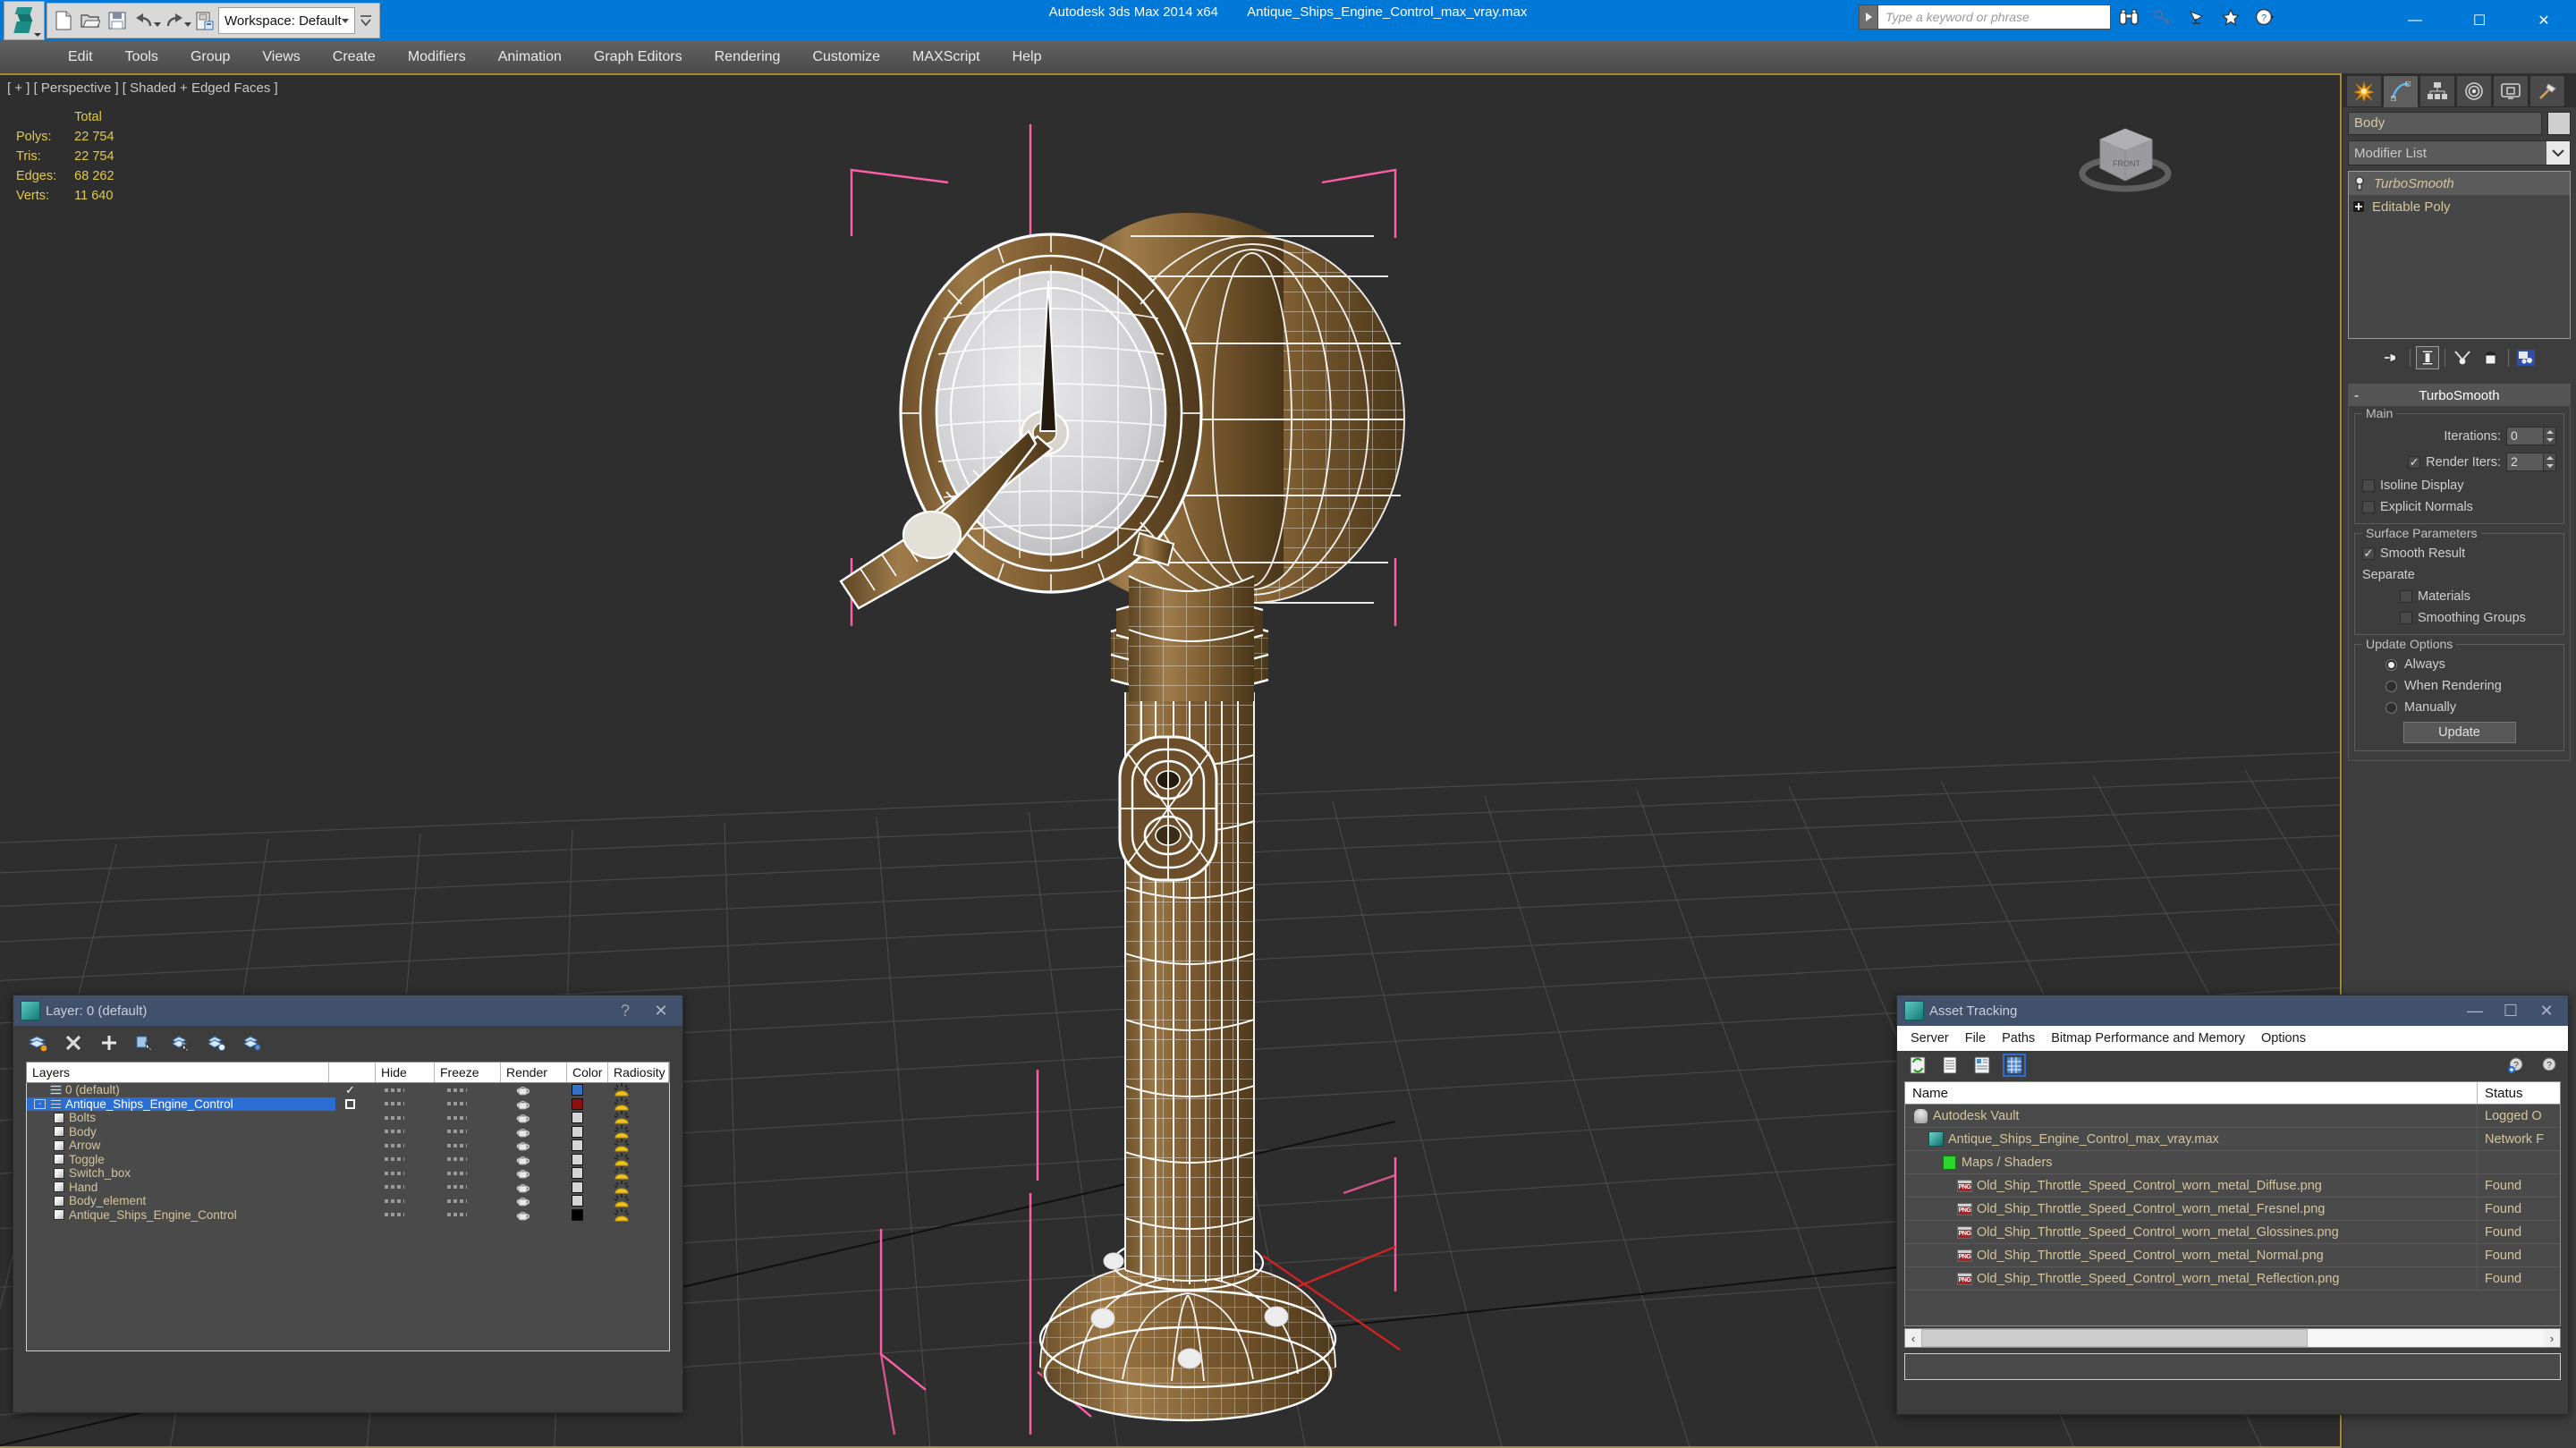 This screenshot has width=2576, height=1448. What do you see at coordinates (2547, 91) in the screenshot?
I see `utilities-tab` at bounding box center [2547, 91].